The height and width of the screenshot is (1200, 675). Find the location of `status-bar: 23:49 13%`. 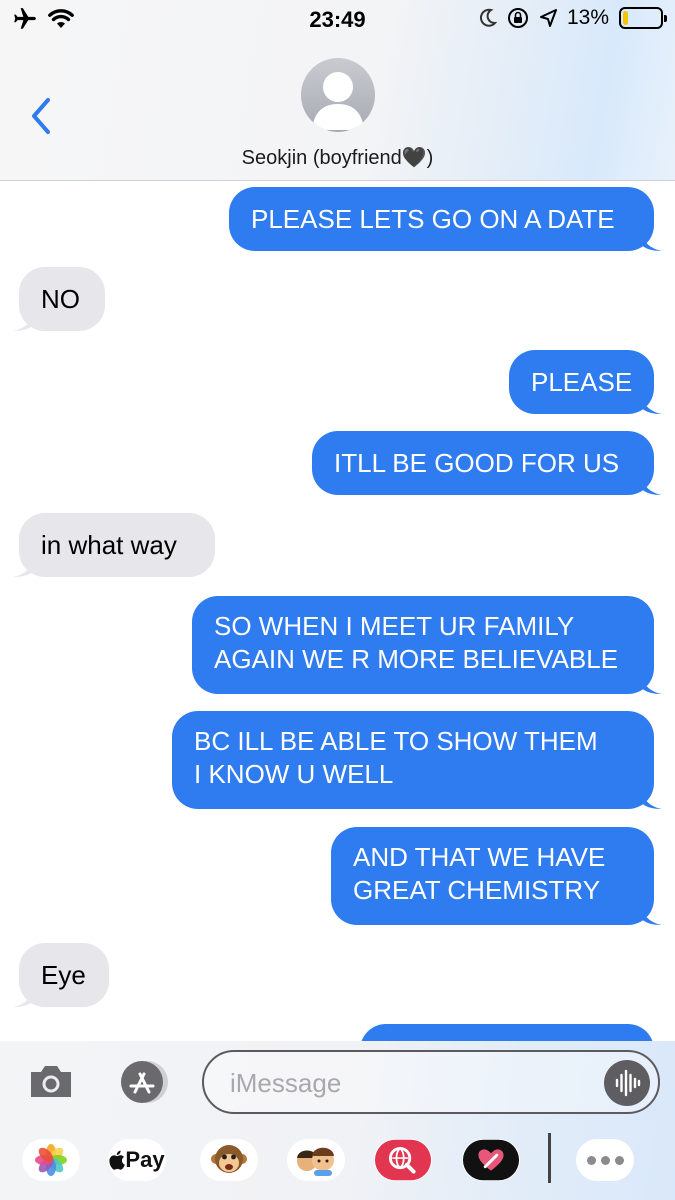

status-bar: 23:49 13% is located at coordinates (337, 20).